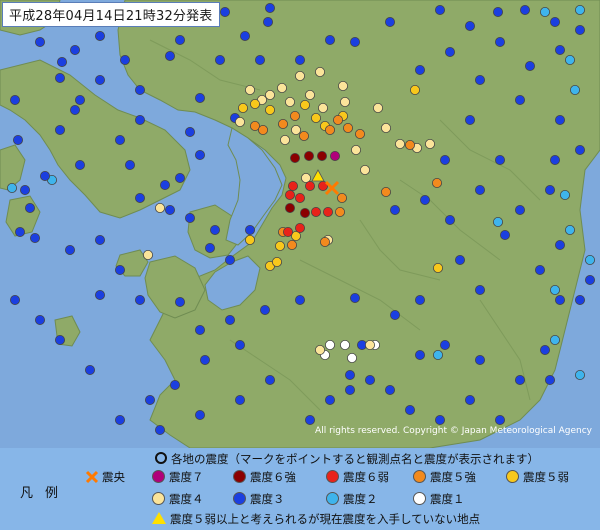 Image resolution: width=600 pixels, height=530 pixels. I want to click on station-intensity-6-upper, so click(304, 212).